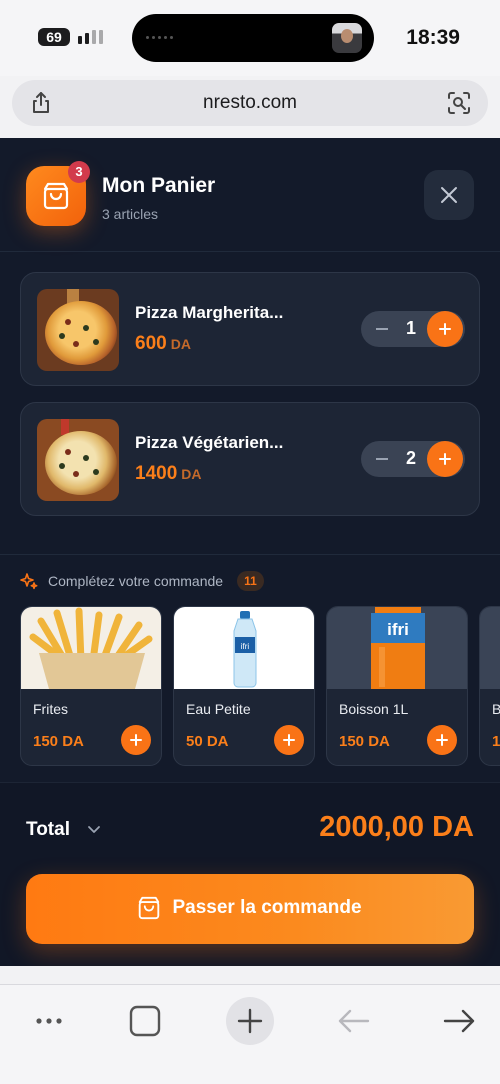 Image resolution: width=500 pixels, height=1084 pixels. Describe the element at coordinates (79, 172) in the screenshot. I see `cart-count-badge: 3` at that location.